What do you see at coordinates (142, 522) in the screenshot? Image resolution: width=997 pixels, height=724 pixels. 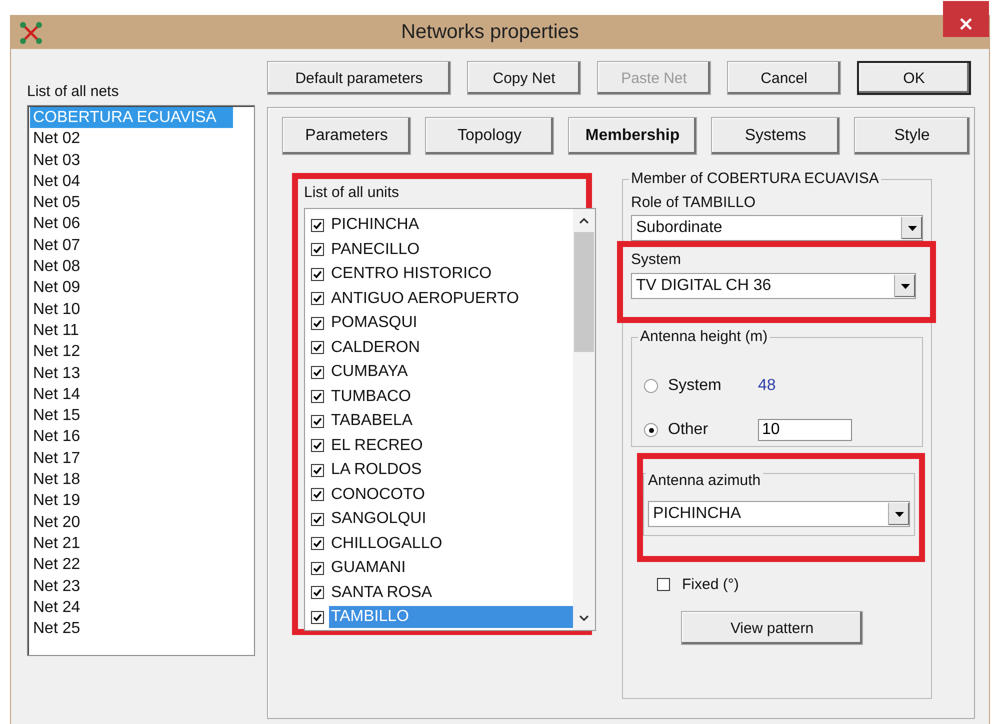 I see `list-item: Net 20` at bounding box center [142, 522].